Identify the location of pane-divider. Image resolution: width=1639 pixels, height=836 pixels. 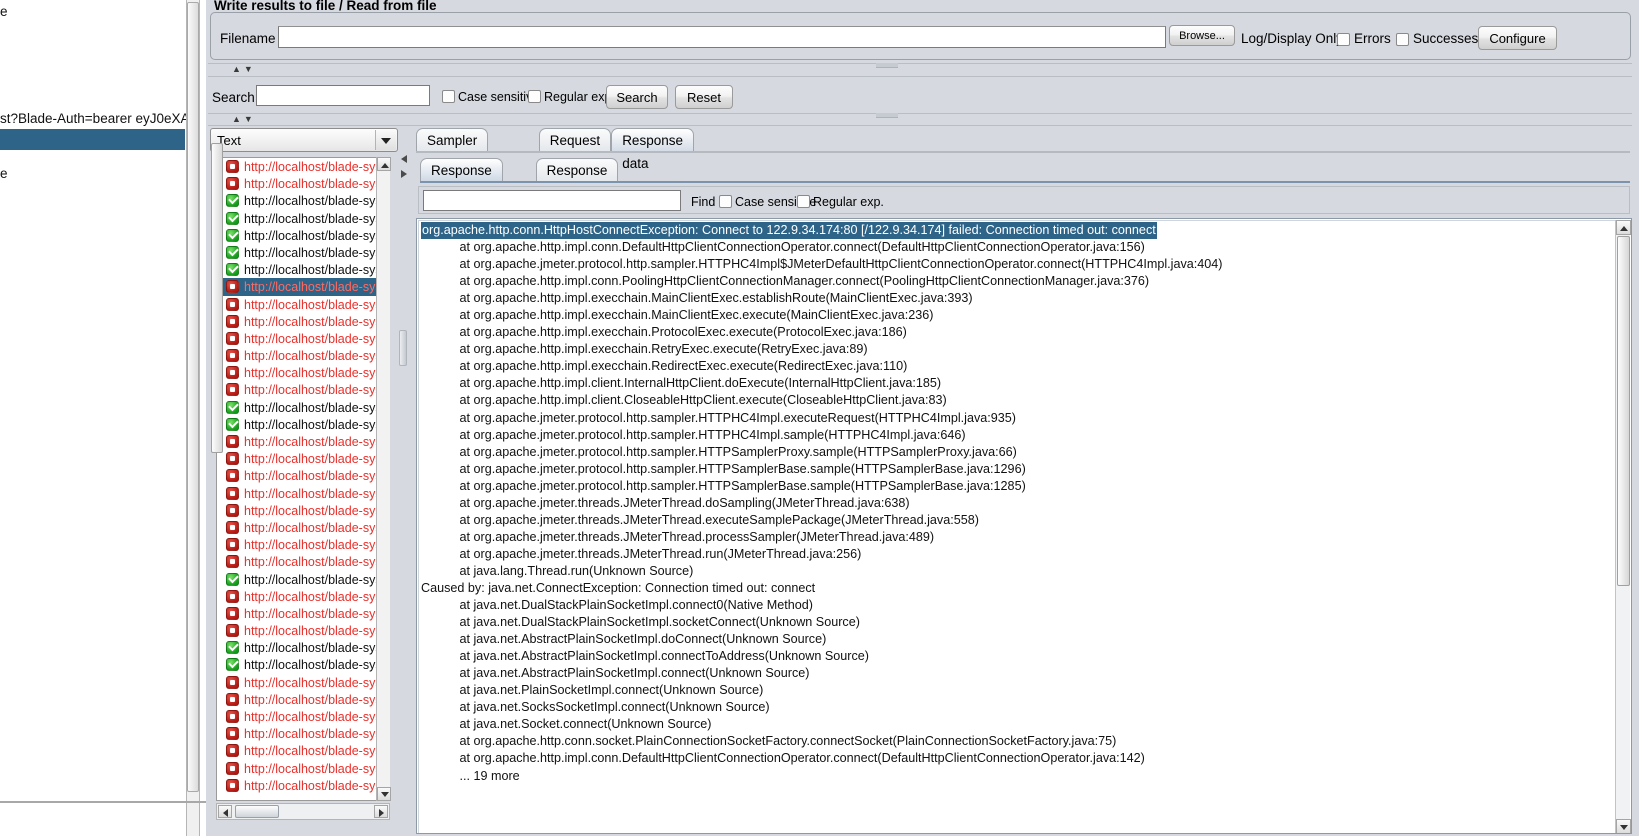
(404, 481).